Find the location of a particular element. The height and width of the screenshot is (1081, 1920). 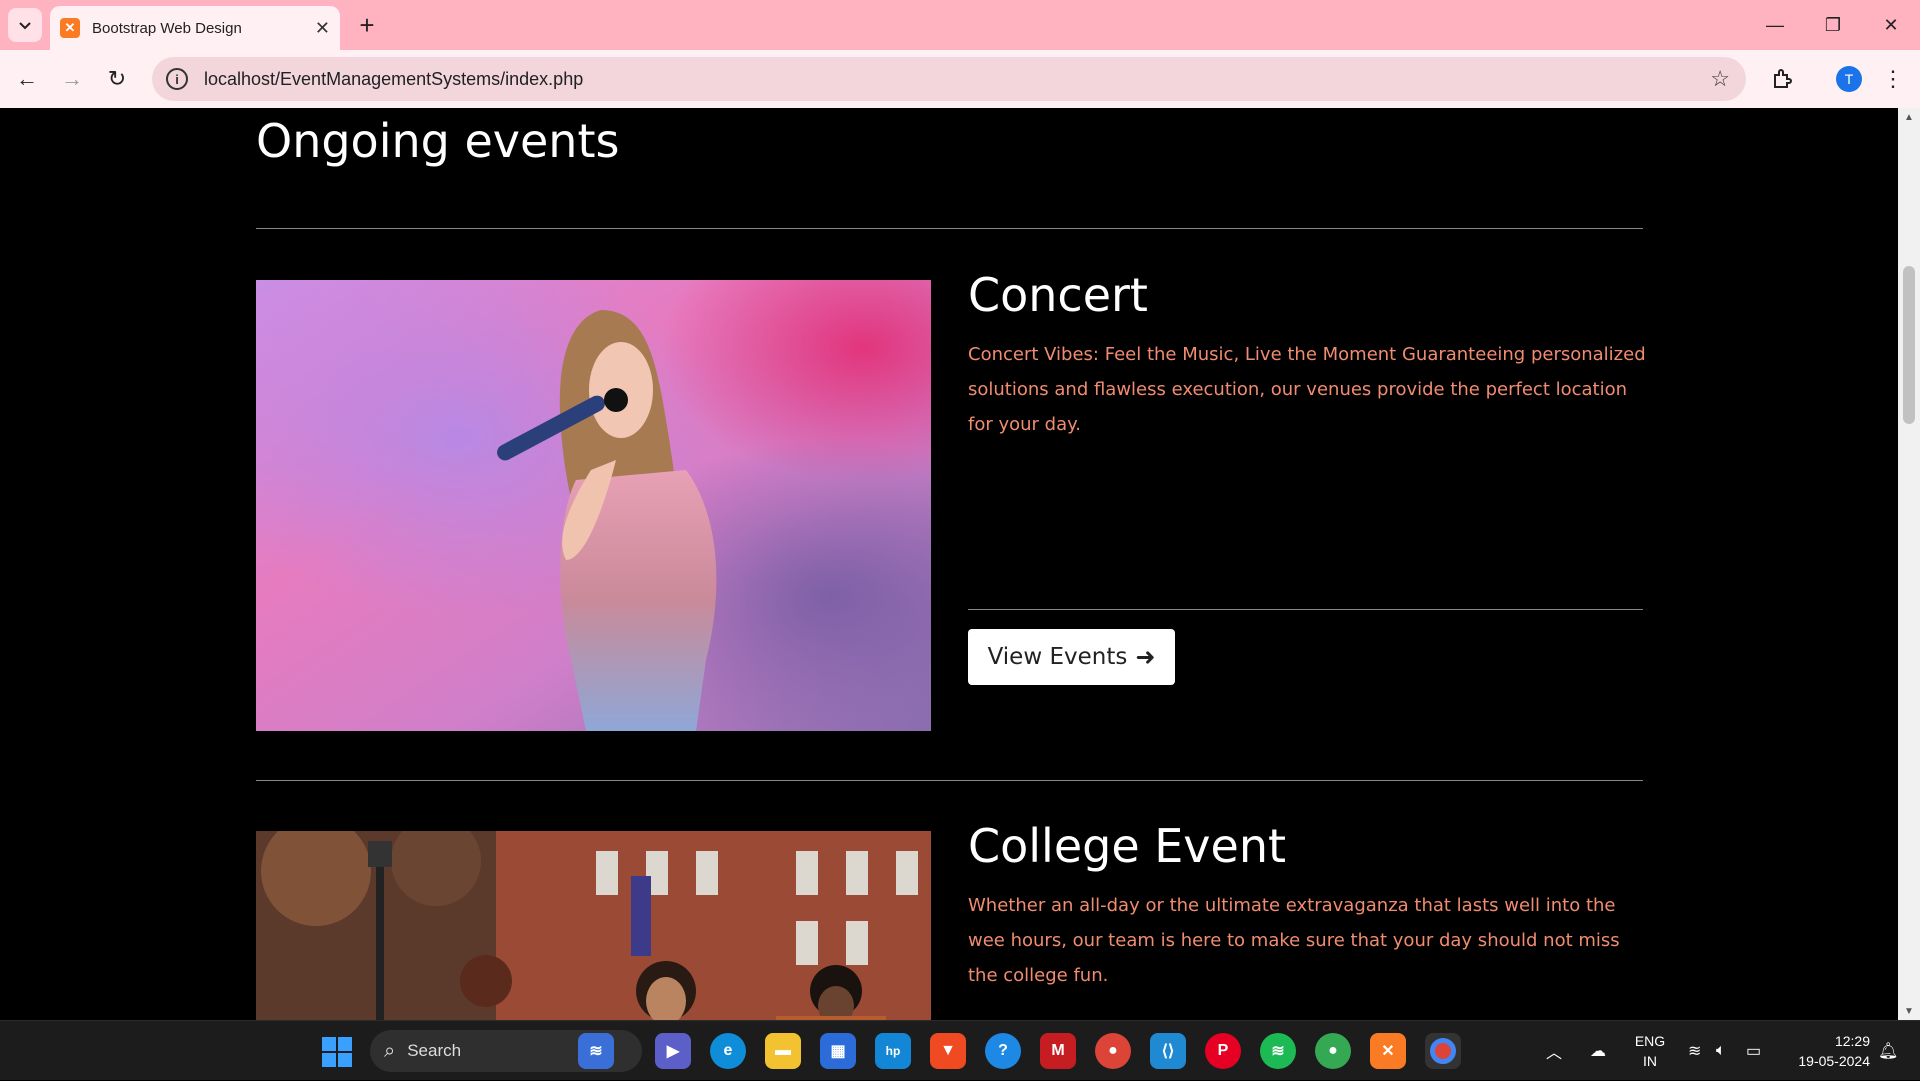

chevron-down-icon is located at coordinates (25, 26).